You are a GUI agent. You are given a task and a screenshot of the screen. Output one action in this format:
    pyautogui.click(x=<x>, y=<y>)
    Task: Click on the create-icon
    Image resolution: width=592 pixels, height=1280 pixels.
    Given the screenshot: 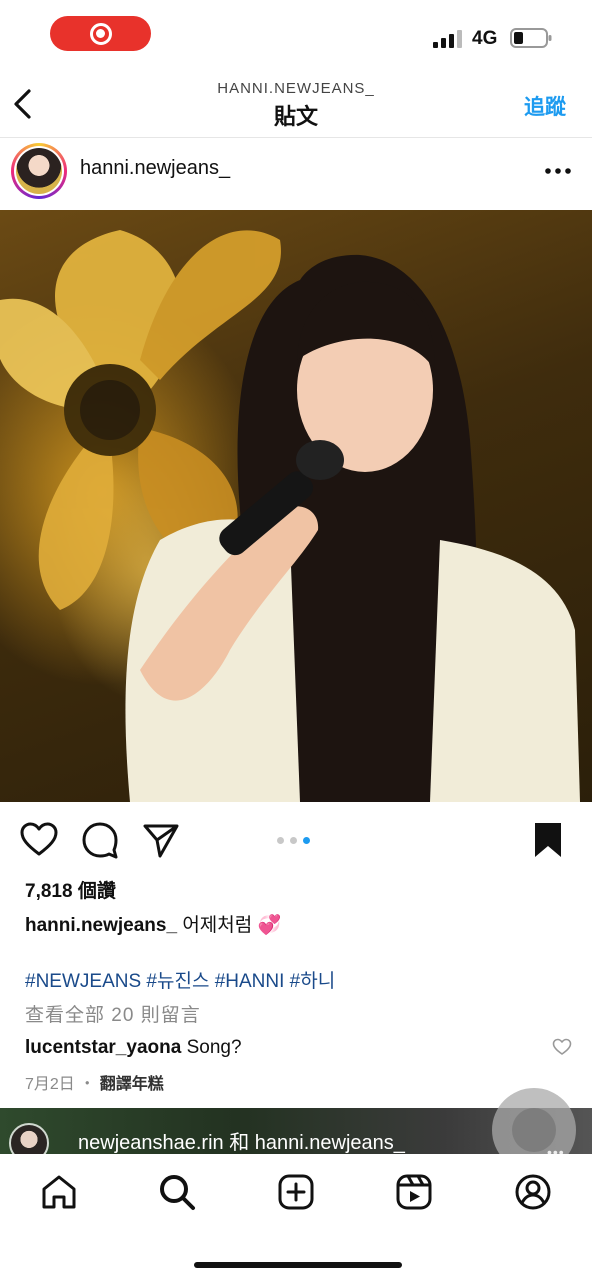 What is the action you would take?
    pyautogui.click(x=296, y=1192)
    